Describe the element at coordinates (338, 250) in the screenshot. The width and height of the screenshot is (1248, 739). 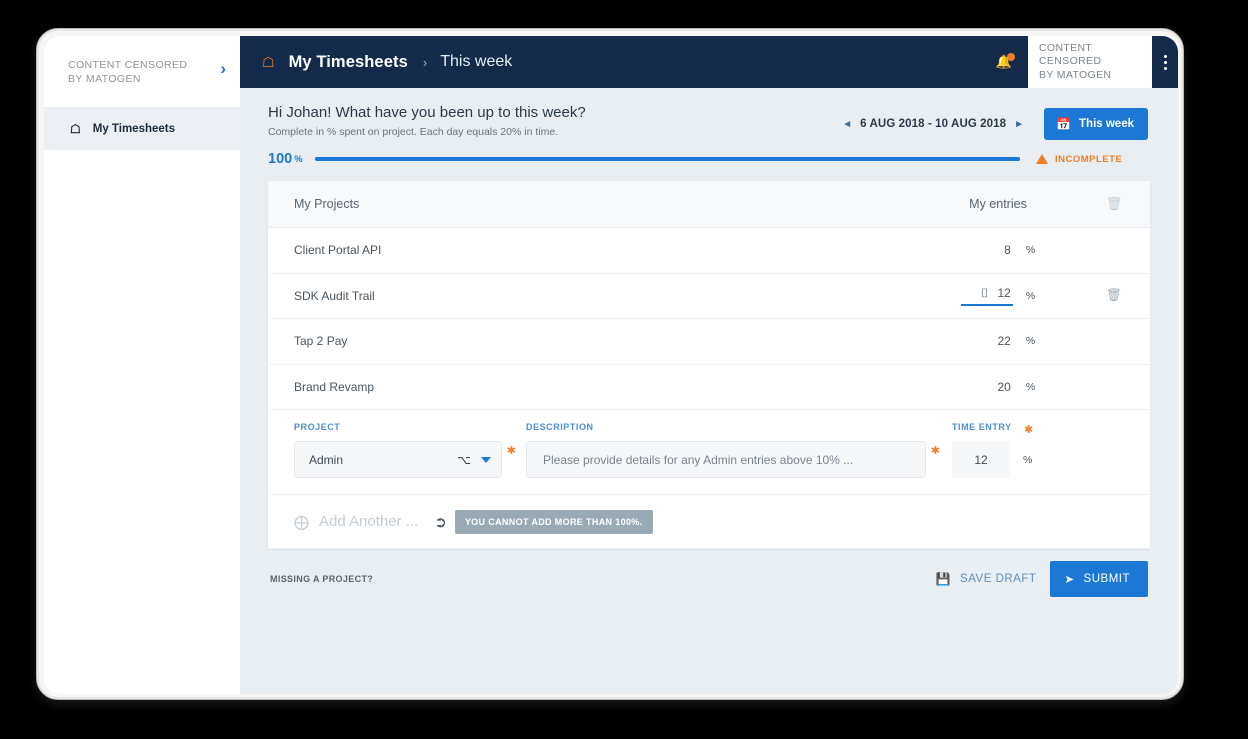
I see `project-name-cell: Client Portal API` at that location.